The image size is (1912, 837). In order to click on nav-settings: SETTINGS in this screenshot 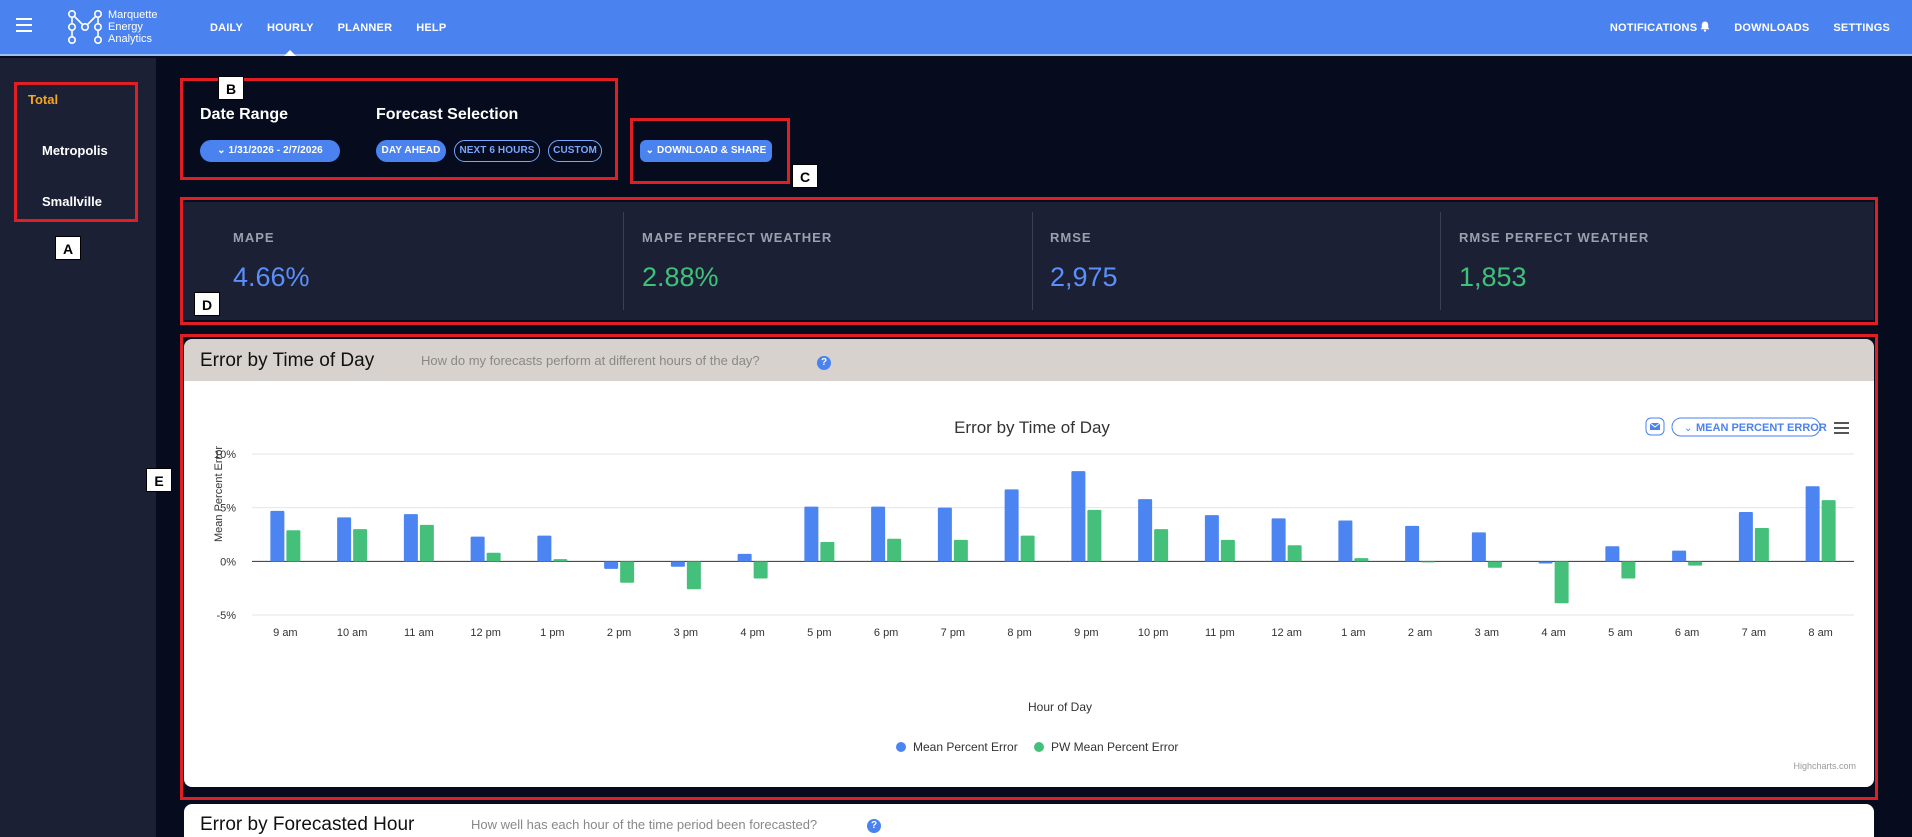, I will do `click(1861, 28)`.